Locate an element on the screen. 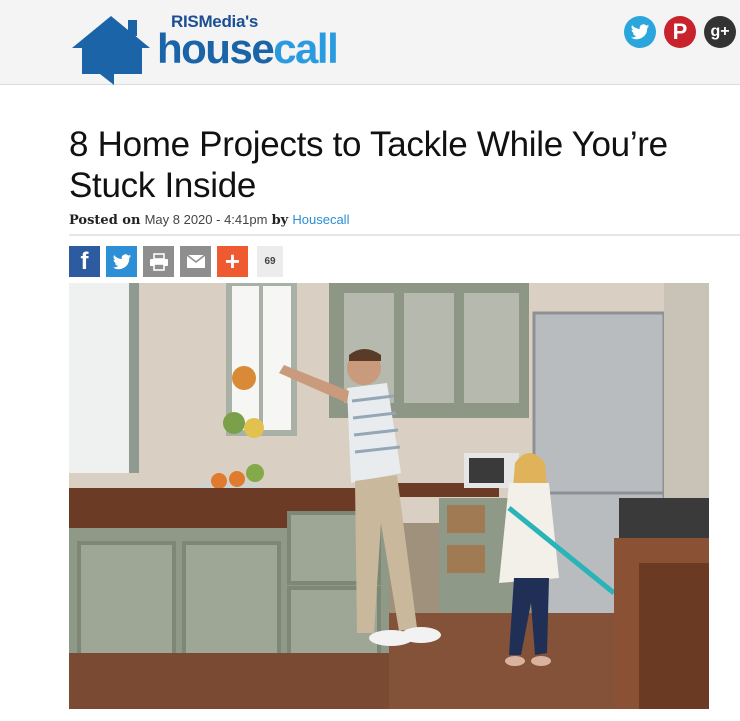  twitter-icon is located at coordinates (640, 32).